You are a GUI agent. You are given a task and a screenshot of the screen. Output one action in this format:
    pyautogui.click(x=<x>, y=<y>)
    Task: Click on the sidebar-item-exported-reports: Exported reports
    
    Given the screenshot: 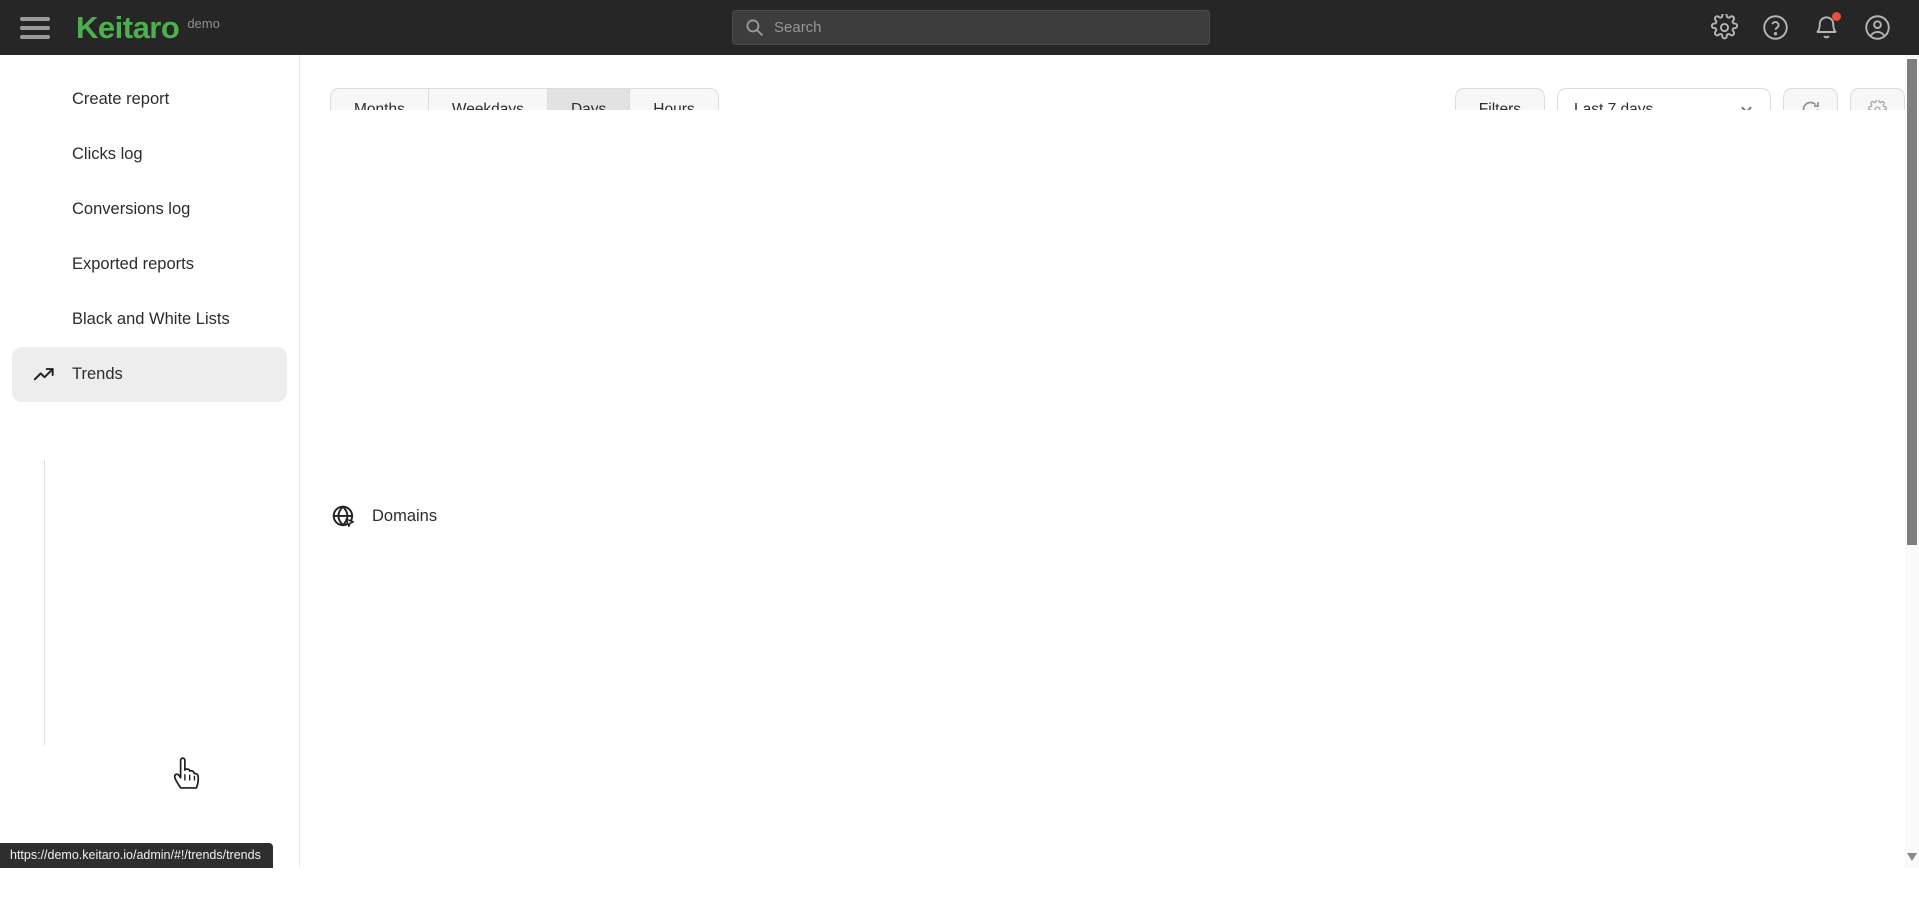 What is the action you would take?
    pyautogui.click(x=149, y=264)
    